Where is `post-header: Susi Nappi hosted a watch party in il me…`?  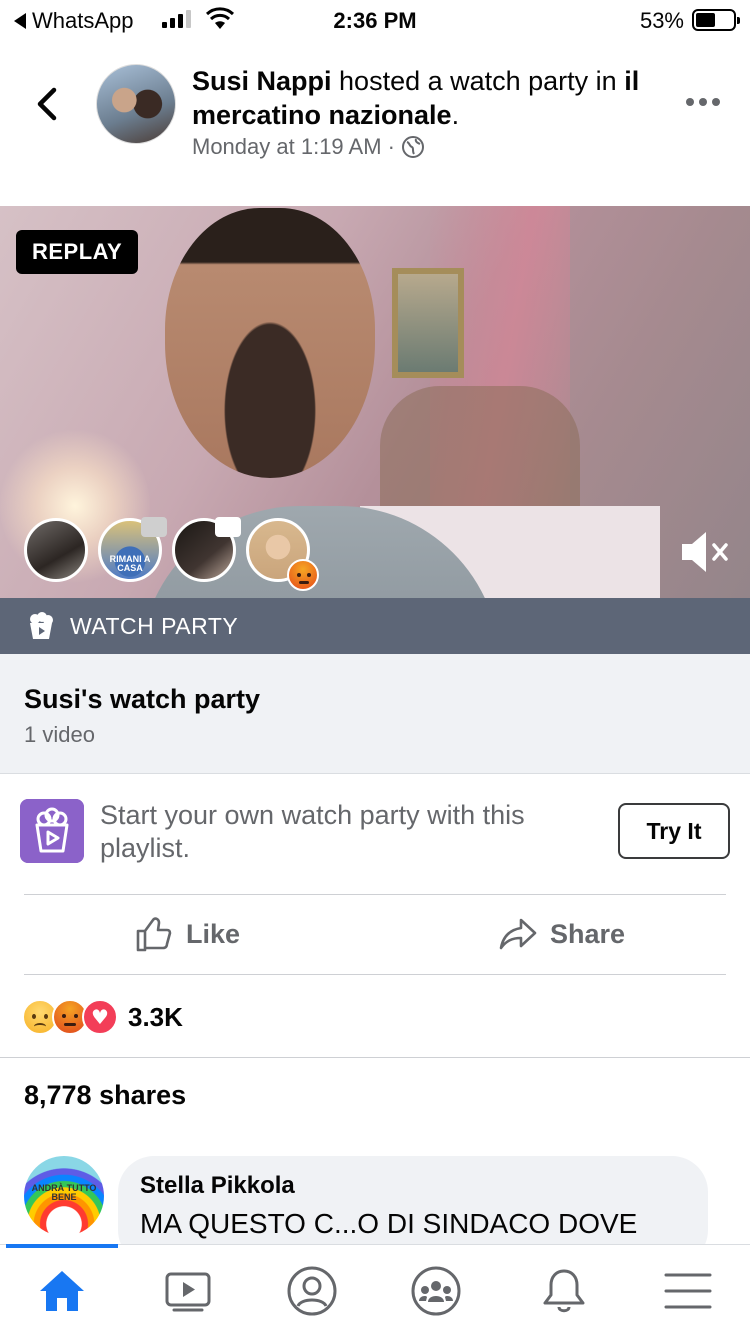 post-header: Susi Nappi hosted a watch party in il me… is located at coordinates (375, 120).